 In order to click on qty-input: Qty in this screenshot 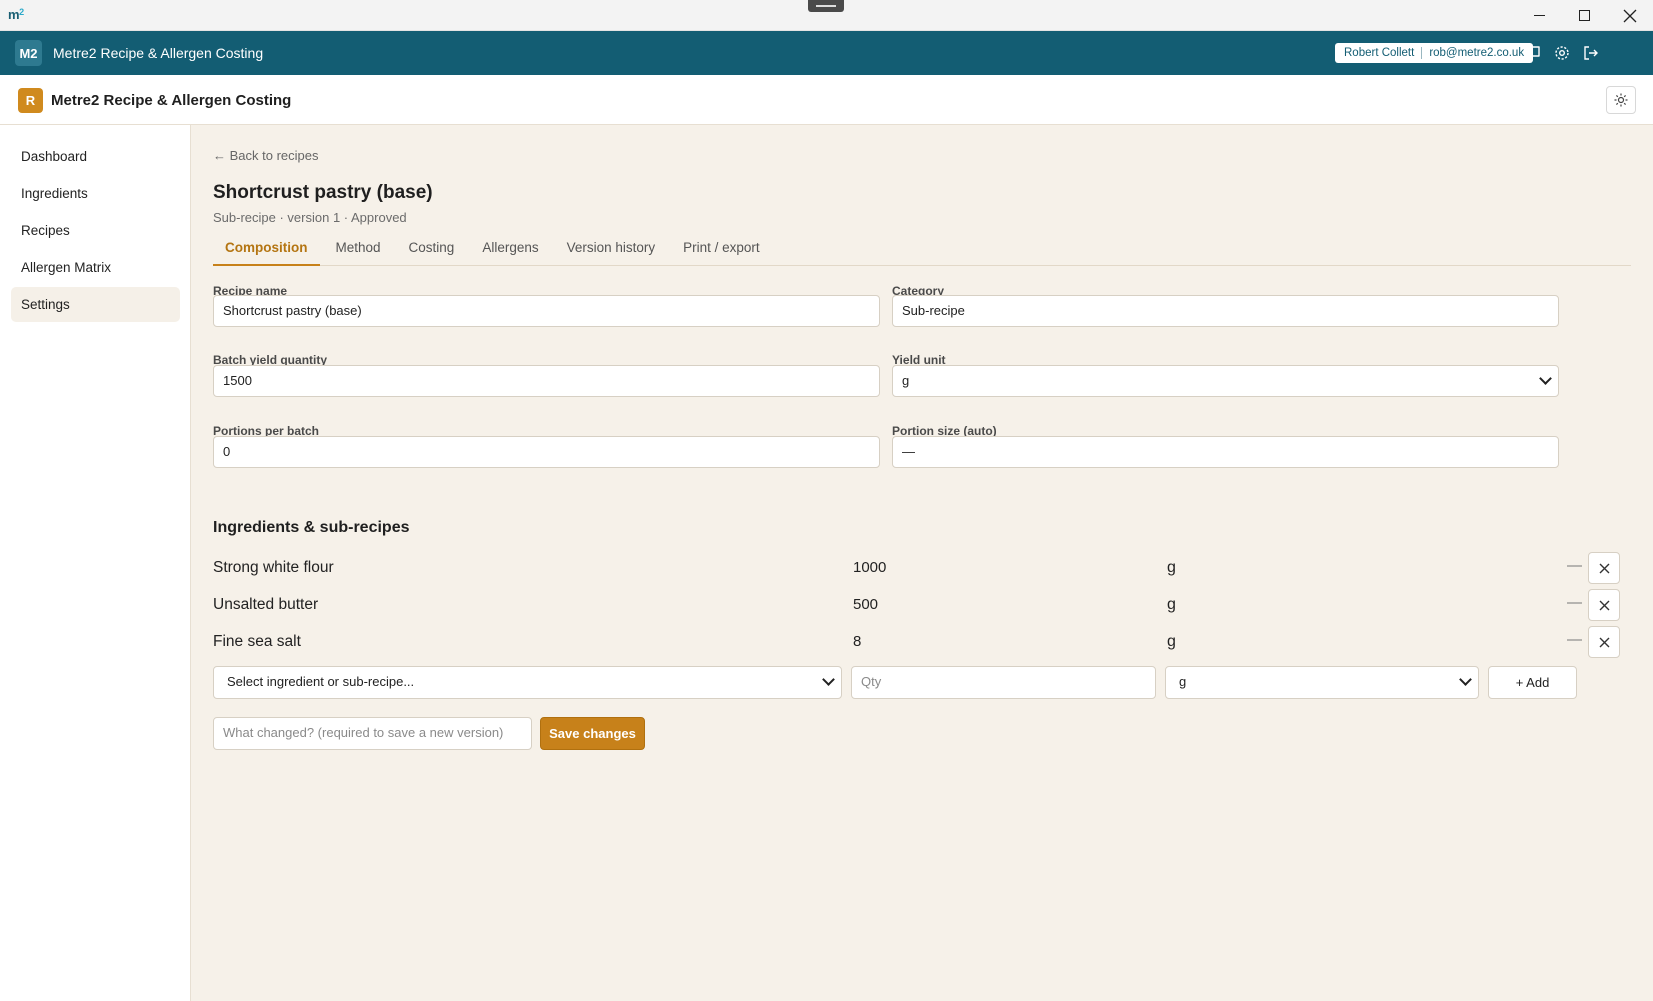, I will do `click(1003, 682)`.